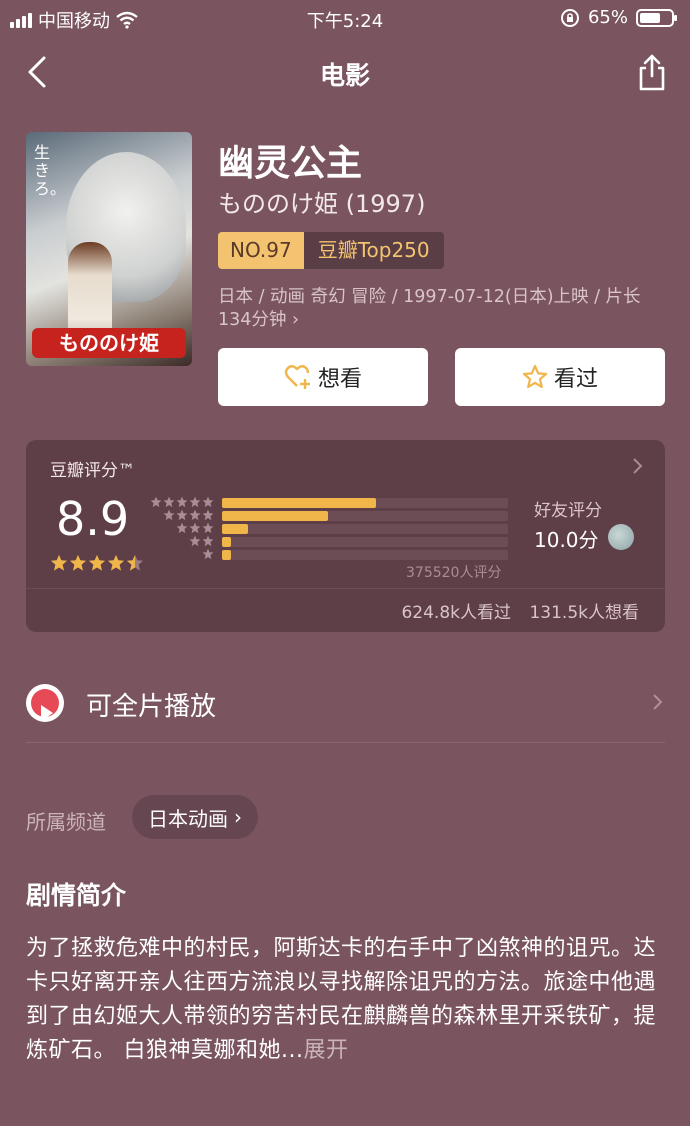  Describe the element at coordinates (569, 17) in the screenshot. I see `orientation-lock-icon` at that location.